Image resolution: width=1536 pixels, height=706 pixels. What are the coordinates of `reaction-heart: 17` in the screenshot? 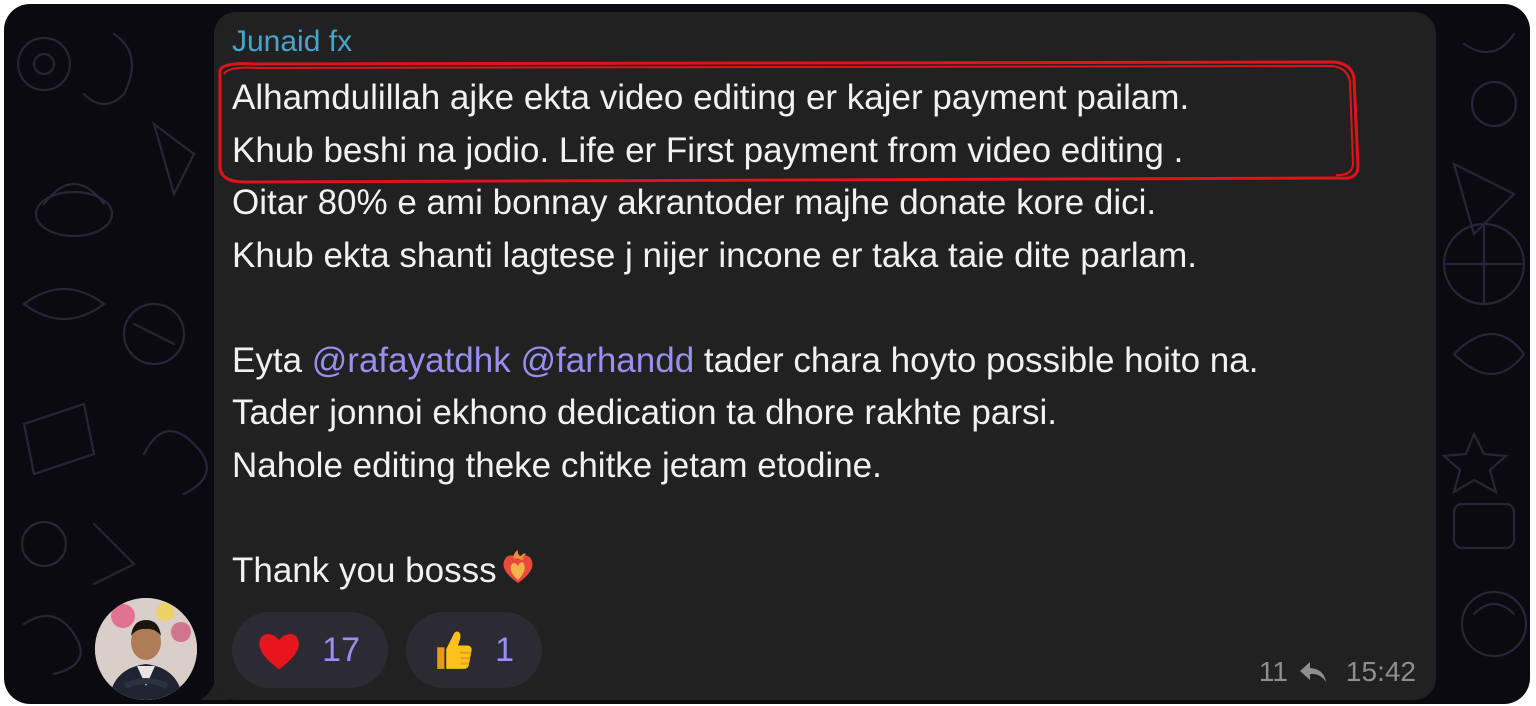 It's located at (310, 650).